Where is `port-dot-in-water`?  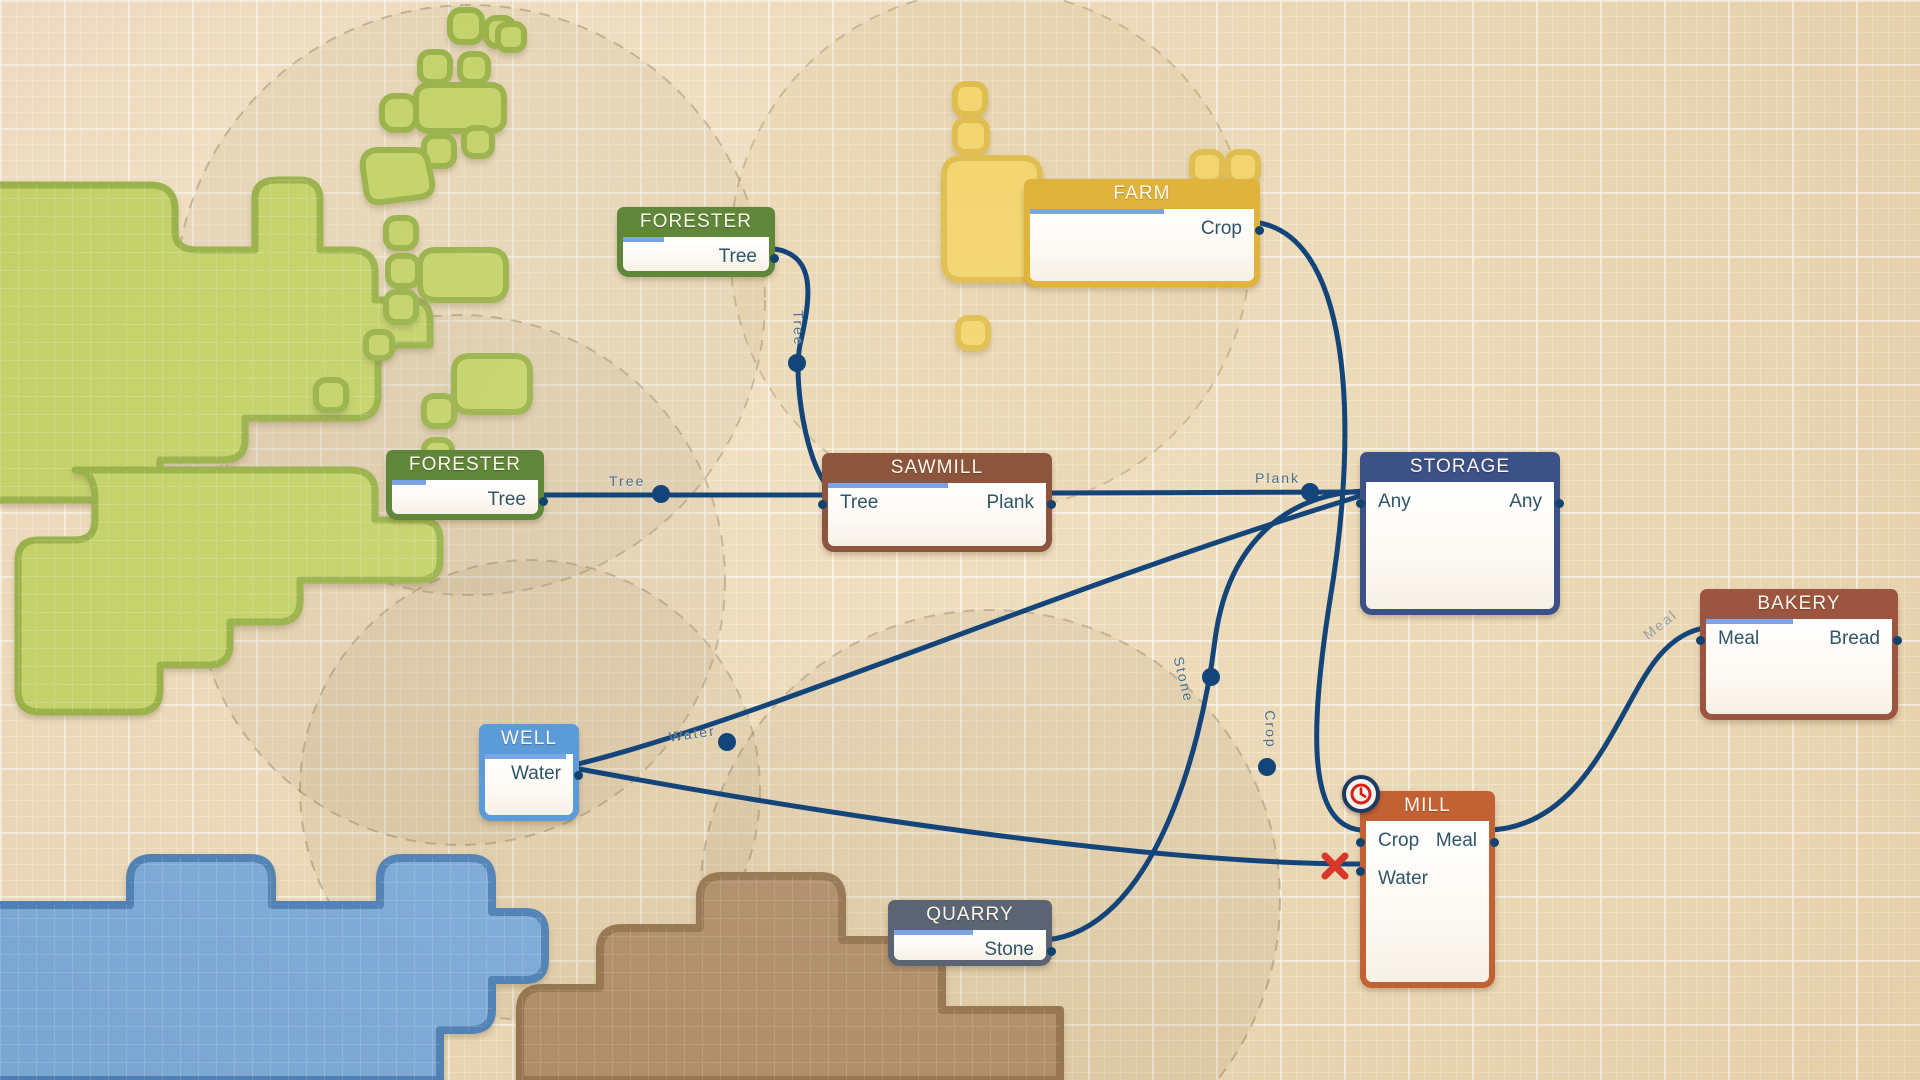
port-dot-in-water is located at coordinates (1360, 871).